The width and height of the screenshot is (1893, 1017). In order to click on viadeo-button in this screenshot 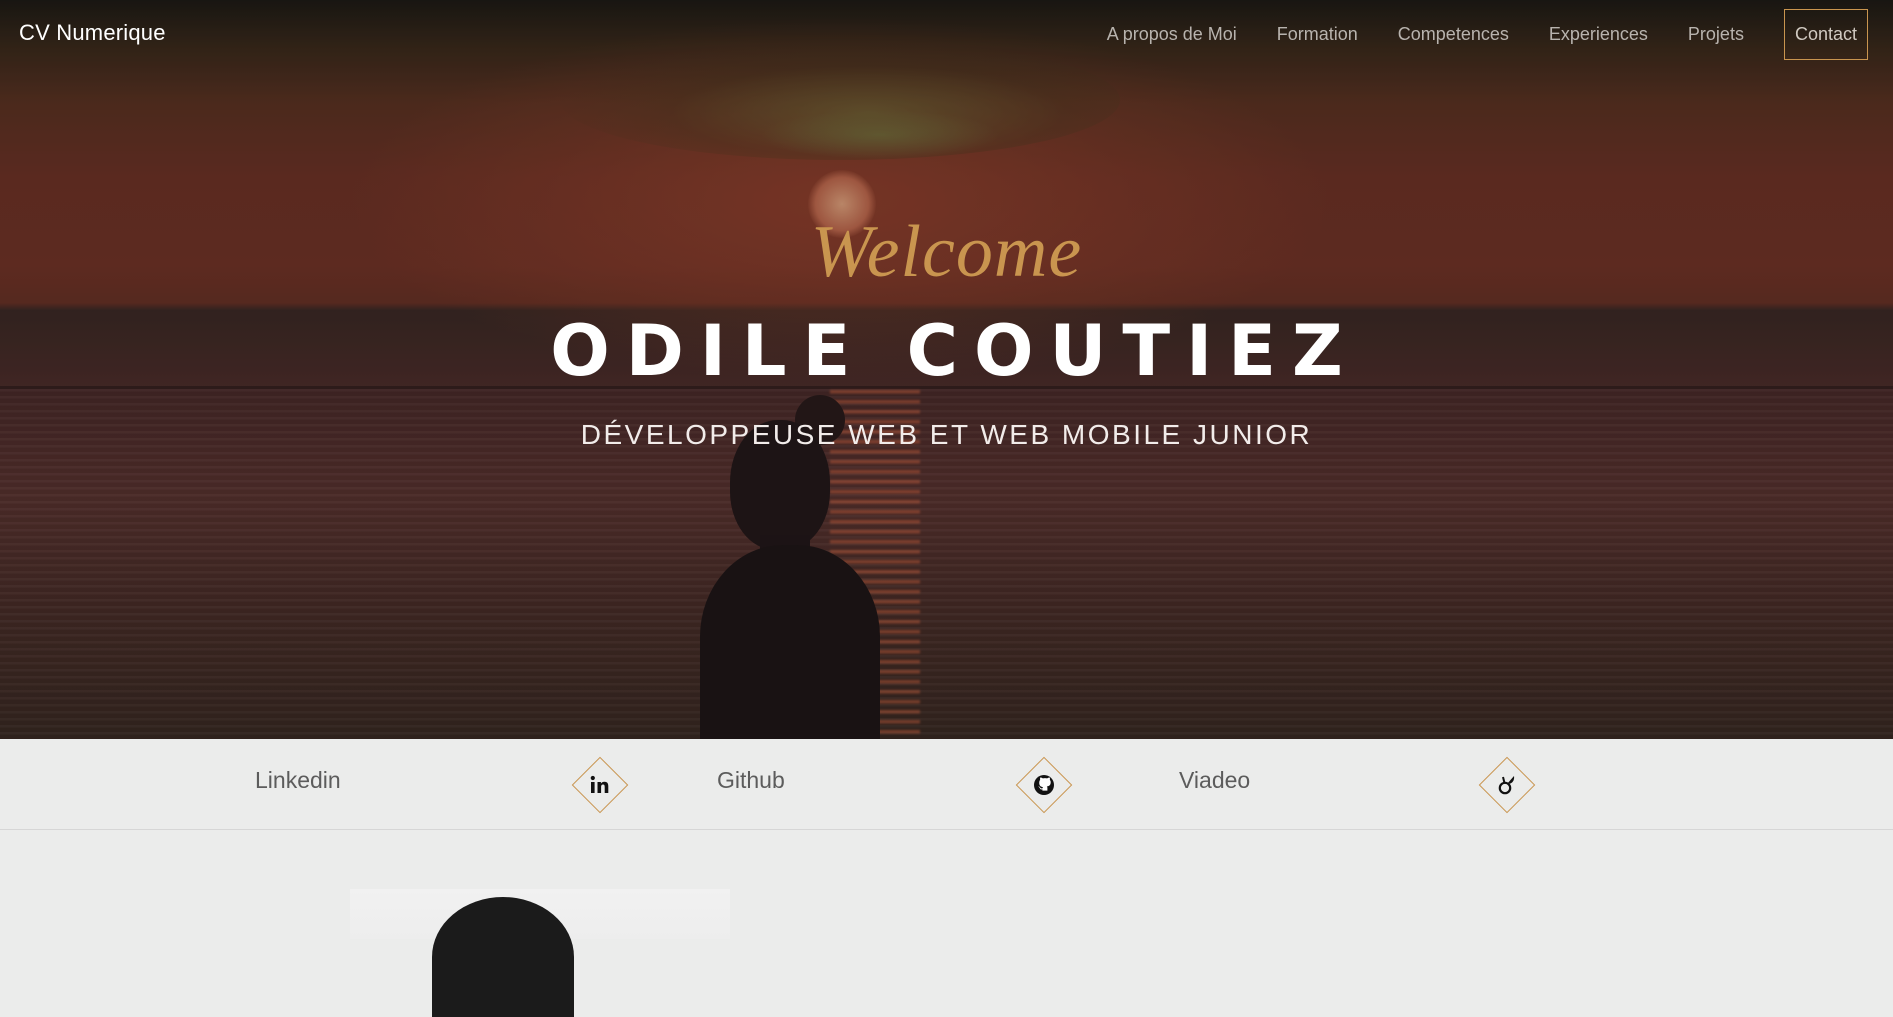, I will do `click(1507, 785)`.